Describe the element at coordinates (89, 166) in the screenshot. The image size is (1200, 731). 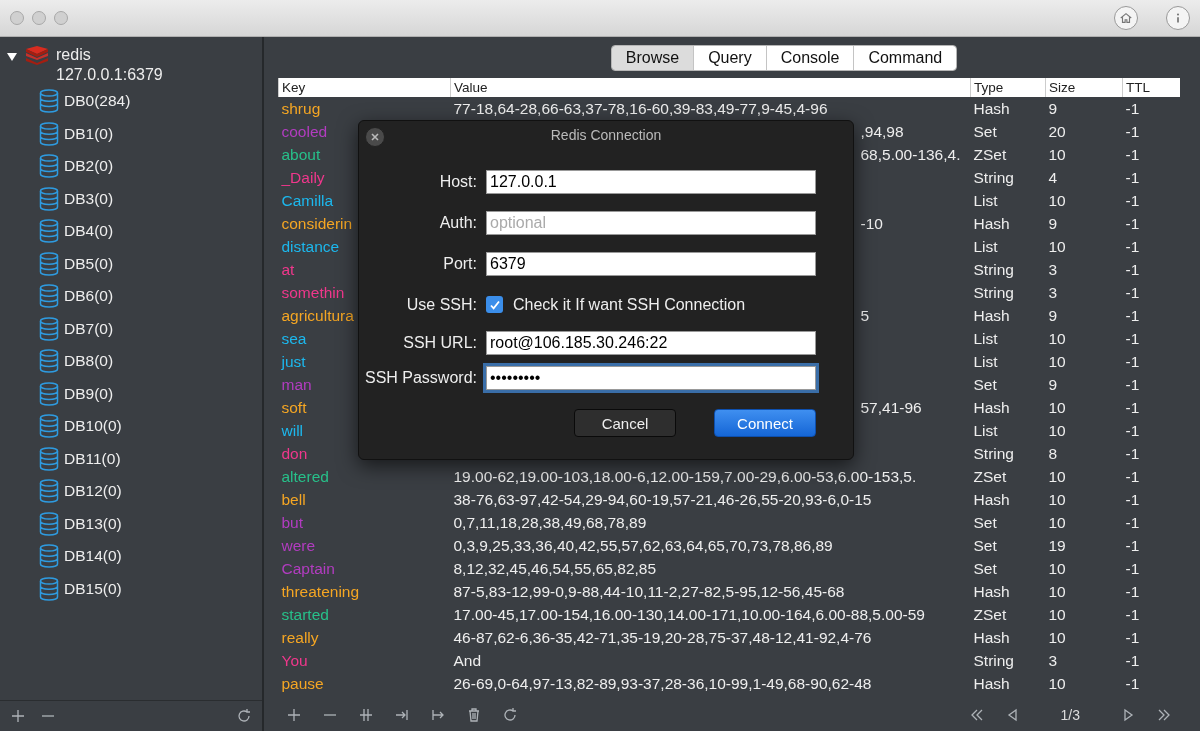
I see `database-item: DB2(0)` at that location.